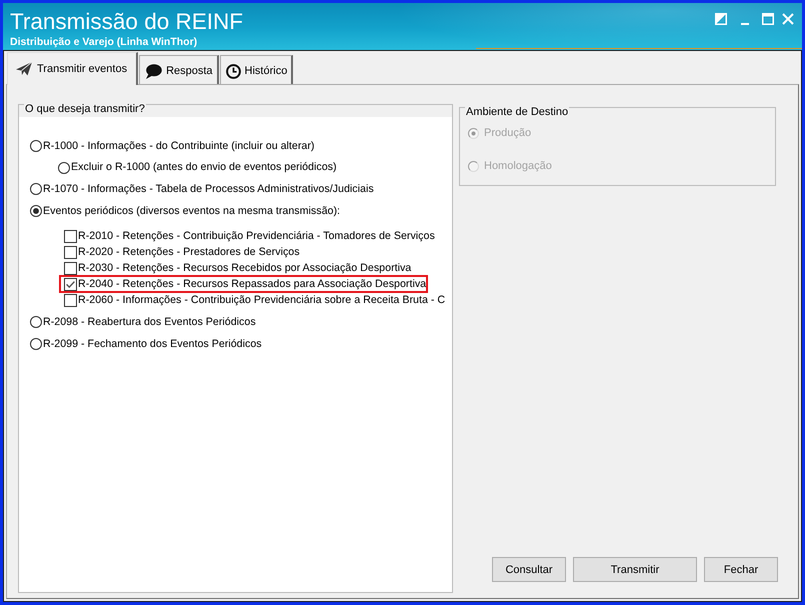 Image resolution: width=805 pixels, height=605 pixels. I want to click on maximize-icon, so click(768, 19).